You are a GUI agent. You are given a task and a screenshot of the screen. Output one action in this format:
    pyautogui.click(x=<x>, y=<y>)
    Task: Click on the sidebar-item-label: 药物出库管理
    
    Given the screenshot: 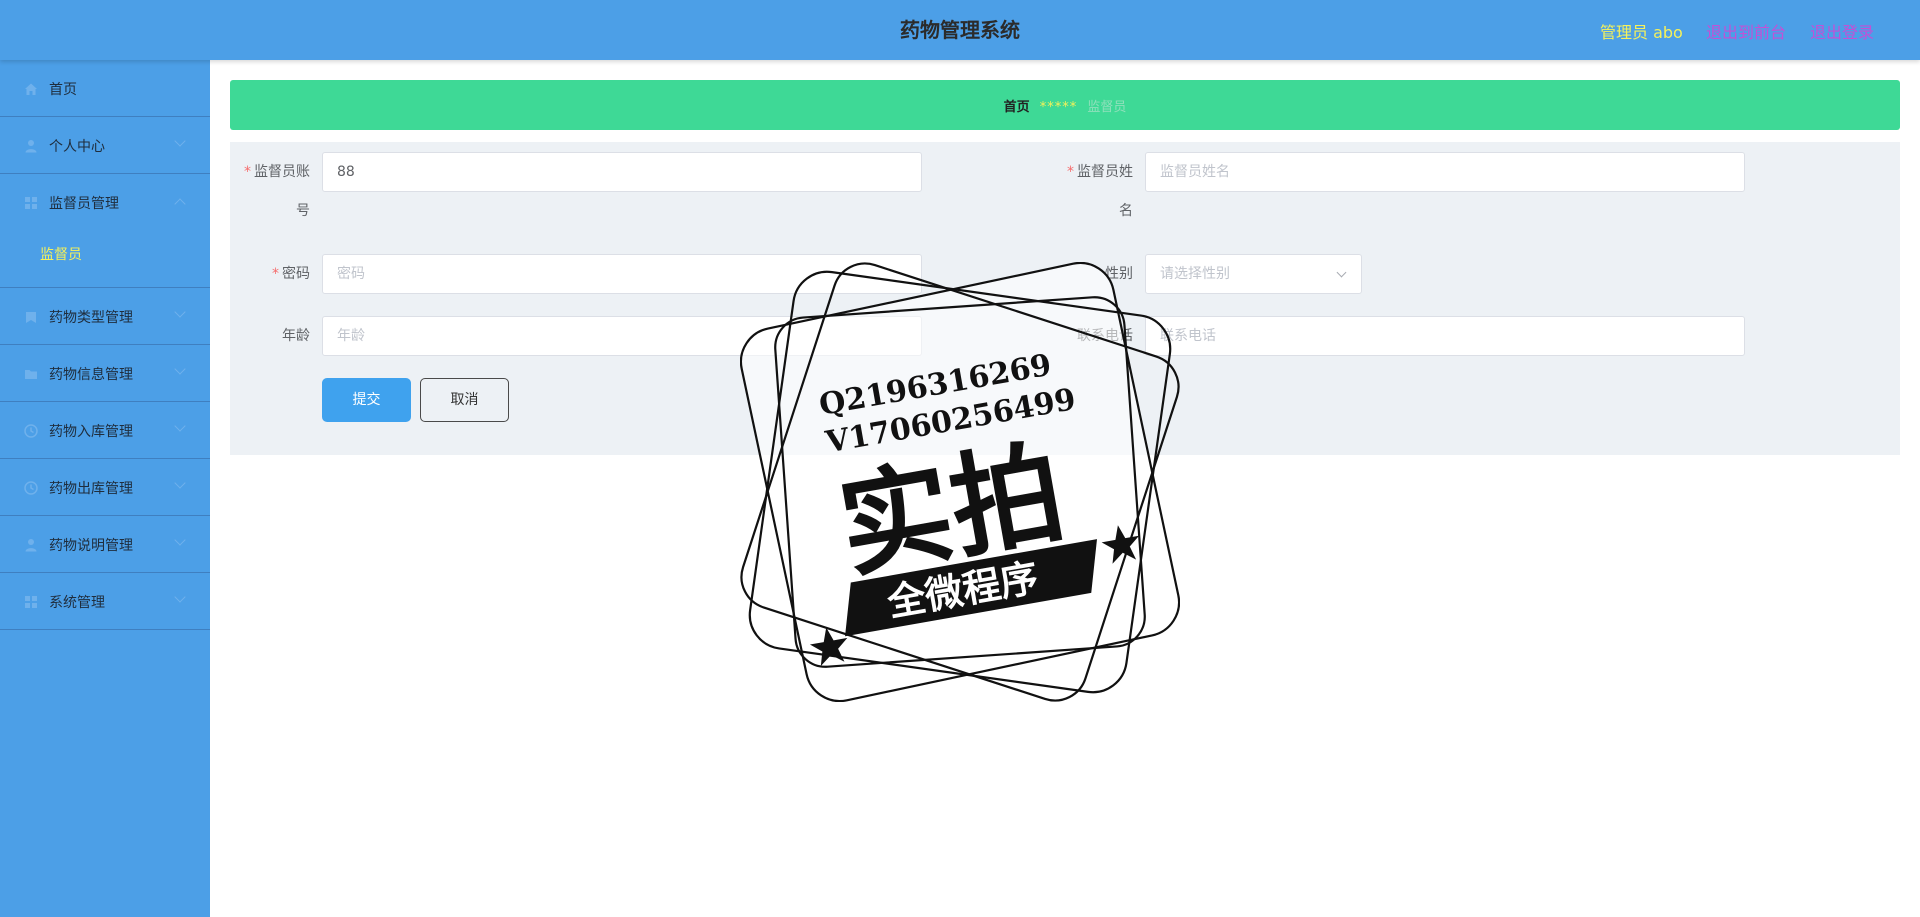 What is the action you would take?
    pyautogui.click(x=91, y=489)
    